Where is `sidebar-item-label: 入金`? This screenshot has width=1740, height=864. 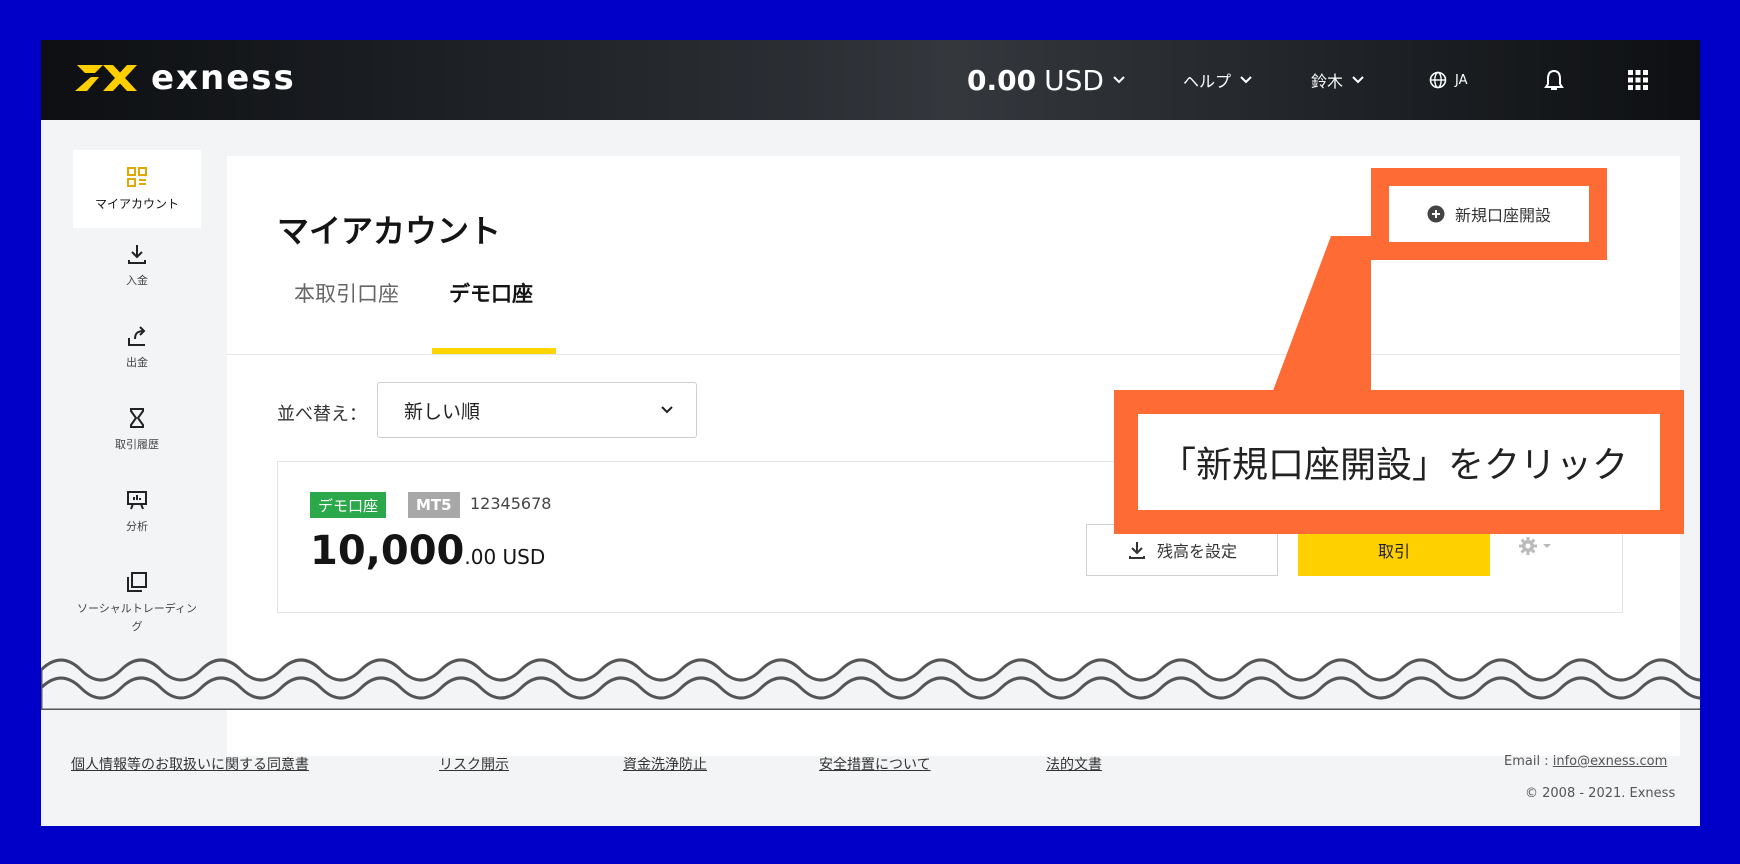 sidebar-item-label: 入金 is located at coordinates (137, 280).